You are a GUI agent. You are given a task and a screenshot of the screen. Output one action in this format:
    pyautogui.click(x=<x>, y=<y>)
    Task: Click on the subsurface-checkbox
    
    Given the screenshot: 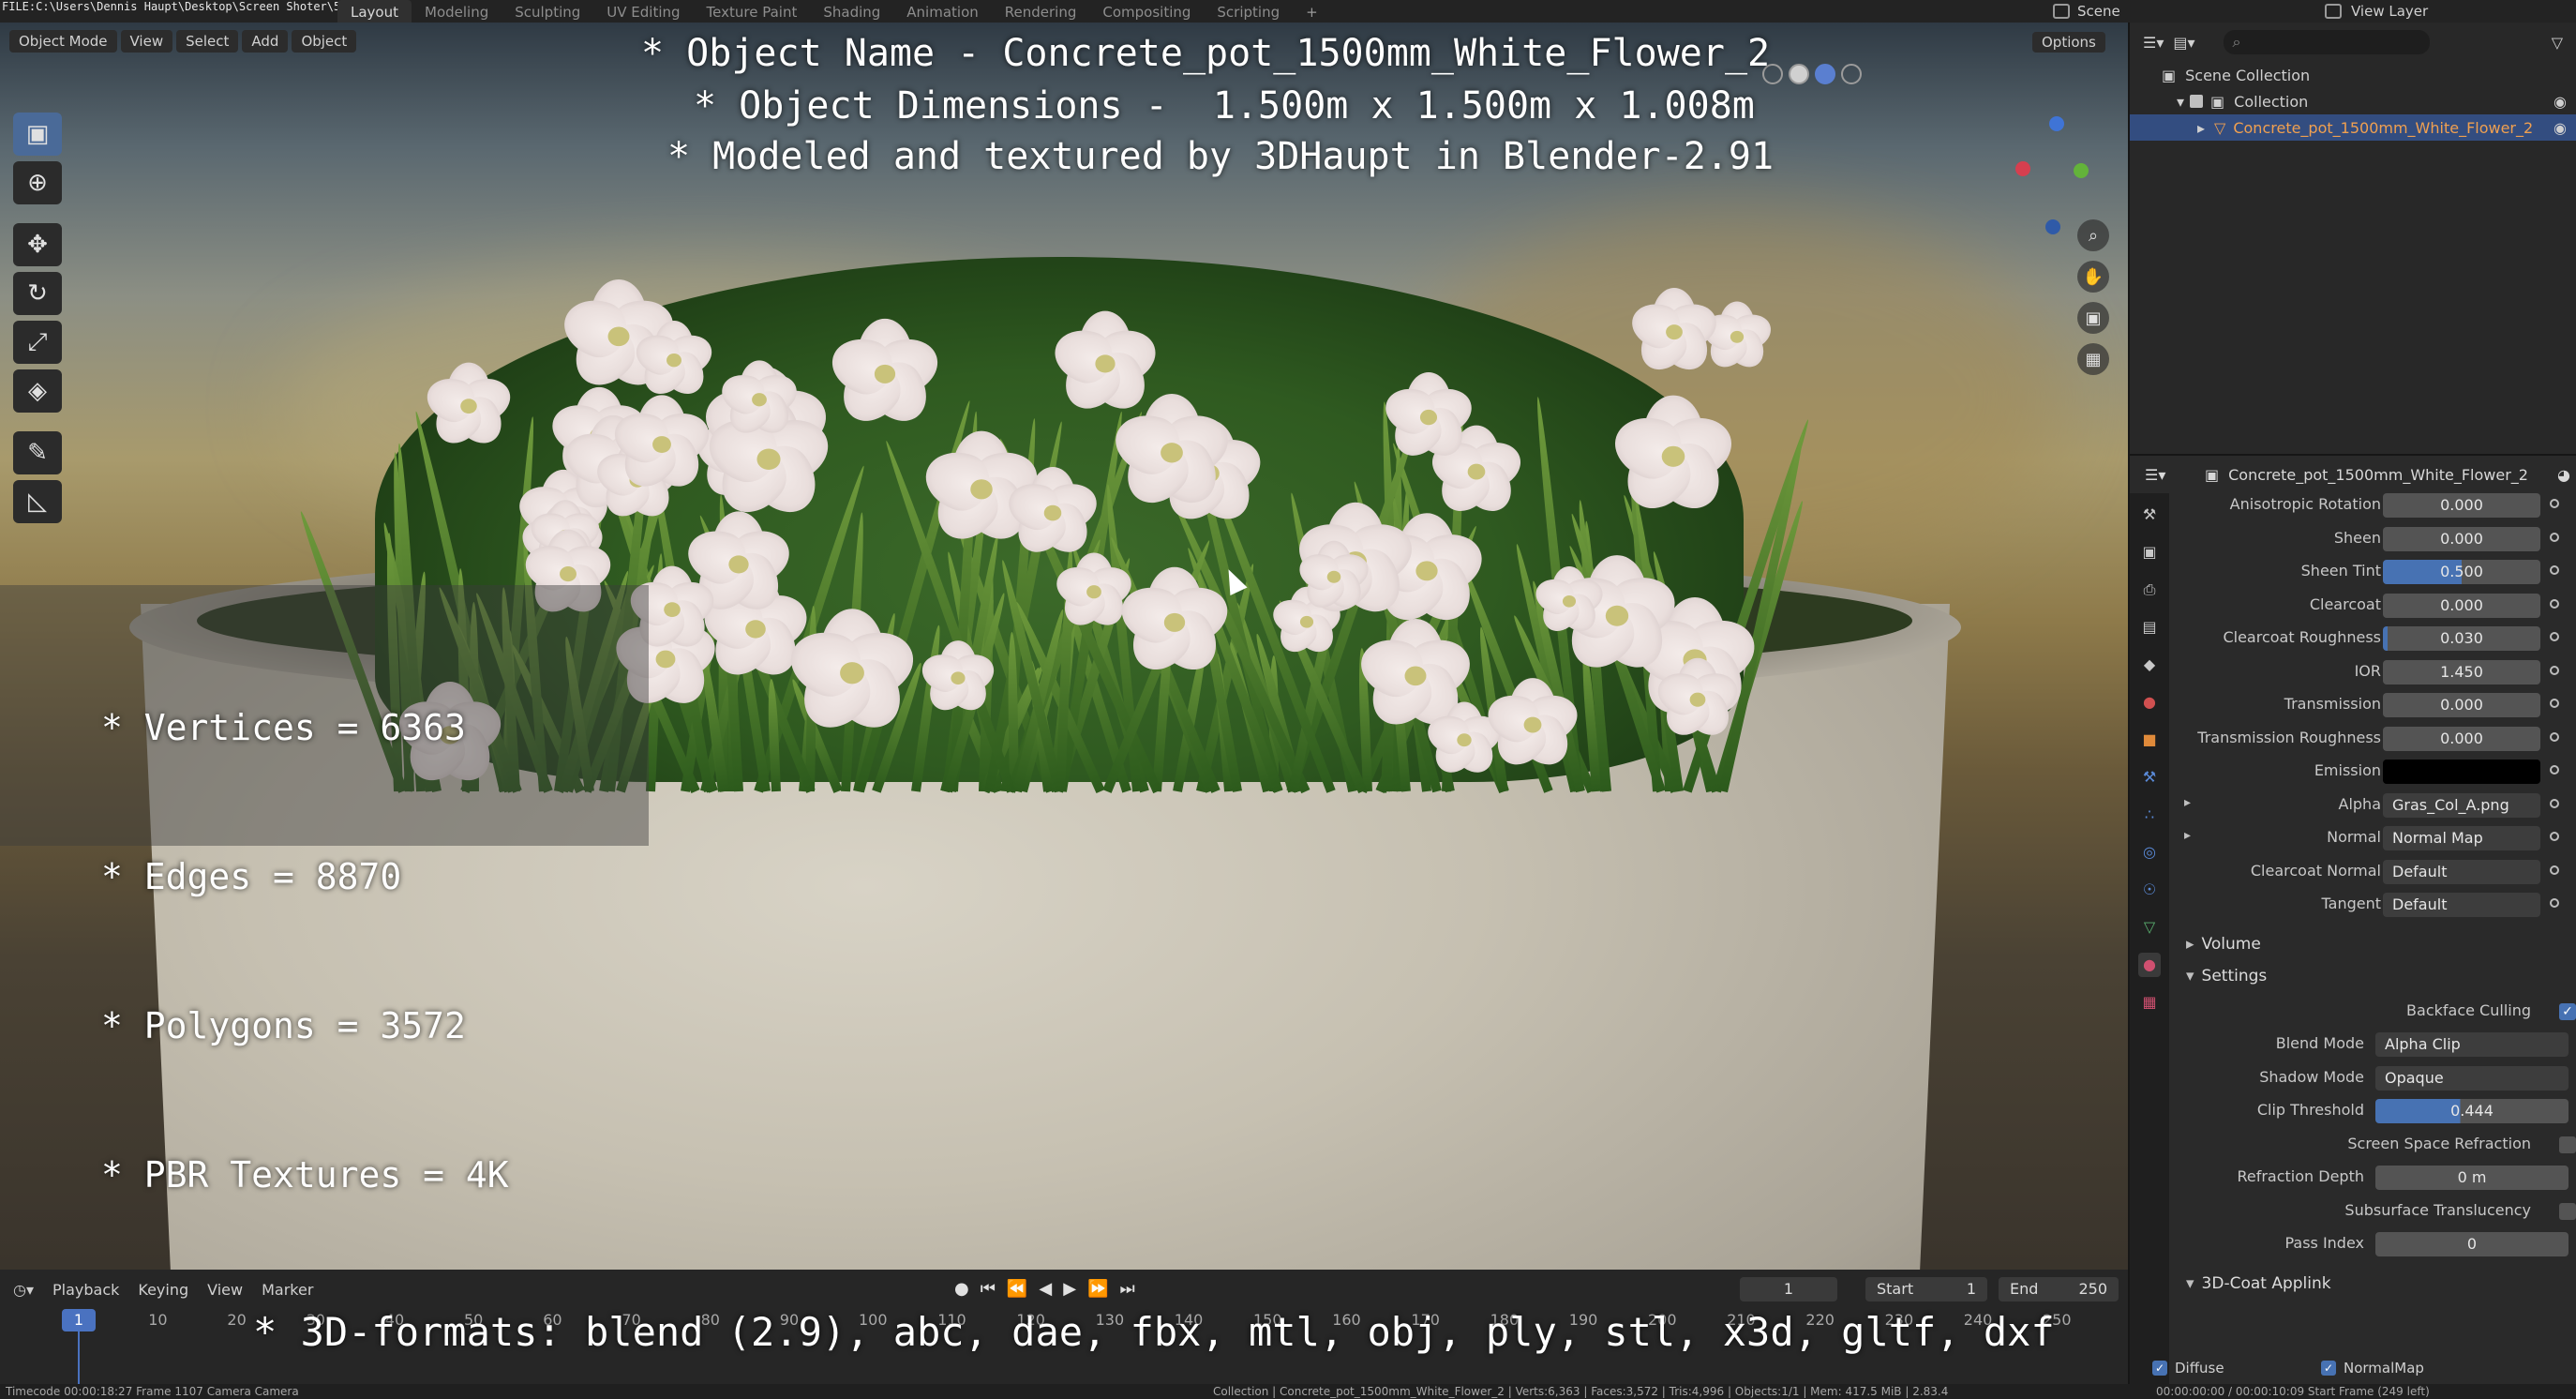 What is the action you would take?
    pyautogui.click(x=2568, y=1211)
    